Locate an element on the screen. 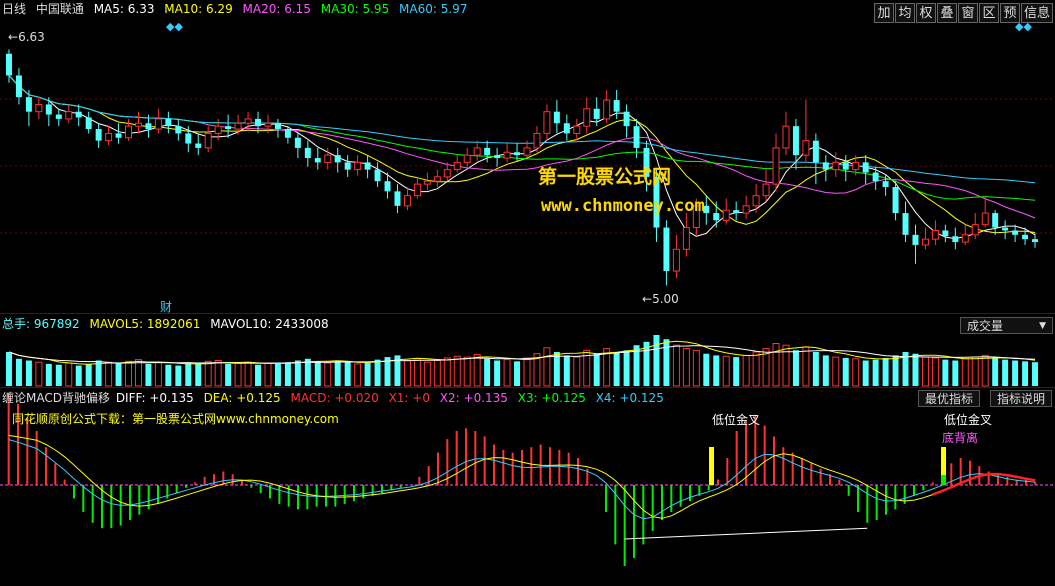 Image resolution: width=1055 pixels, height=586 pixels. mavol5-value: MAVOL5: 1892061 is located at coordinates (145, 324).